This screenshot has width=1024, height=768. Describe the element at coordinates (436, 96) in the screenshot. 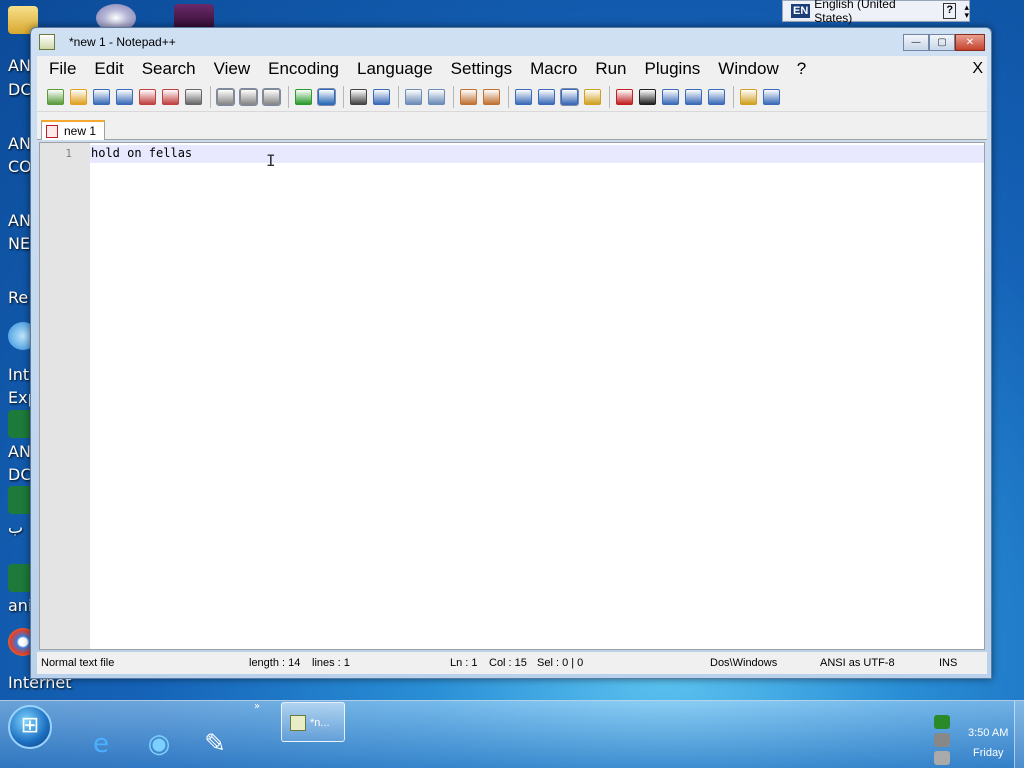

I see `zoom-out-icon` at that location.